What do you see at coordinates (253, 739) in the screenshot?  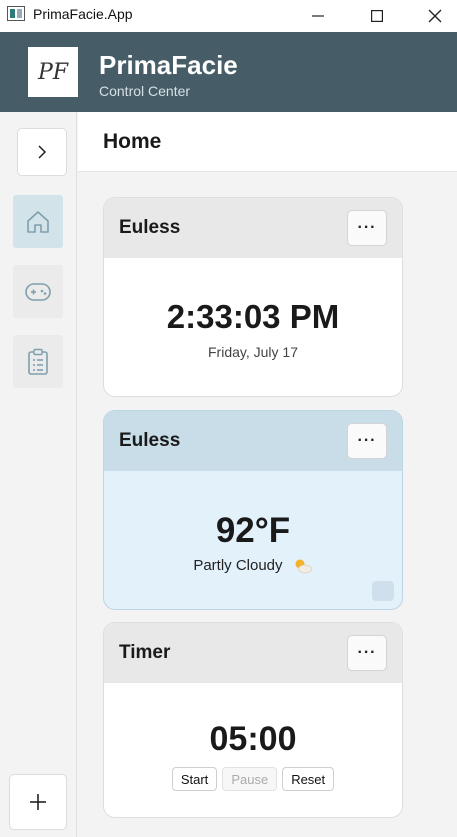 I see `timer-value: 05:00` at bounding box center [253, 739].